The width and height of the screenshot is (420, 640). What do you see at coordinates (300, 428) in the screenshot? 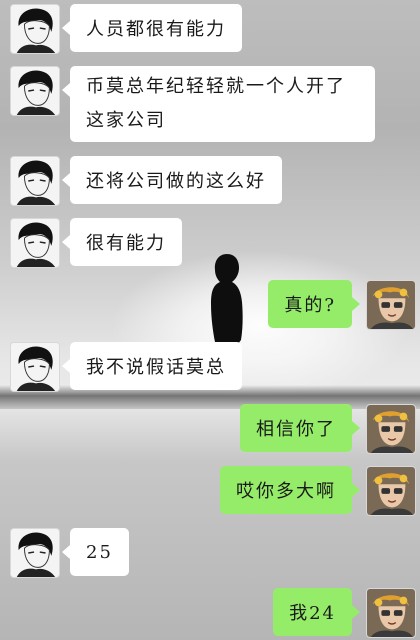
I see `message-bubble-outgoing: 相信你了` at bounding box center [300, 428].